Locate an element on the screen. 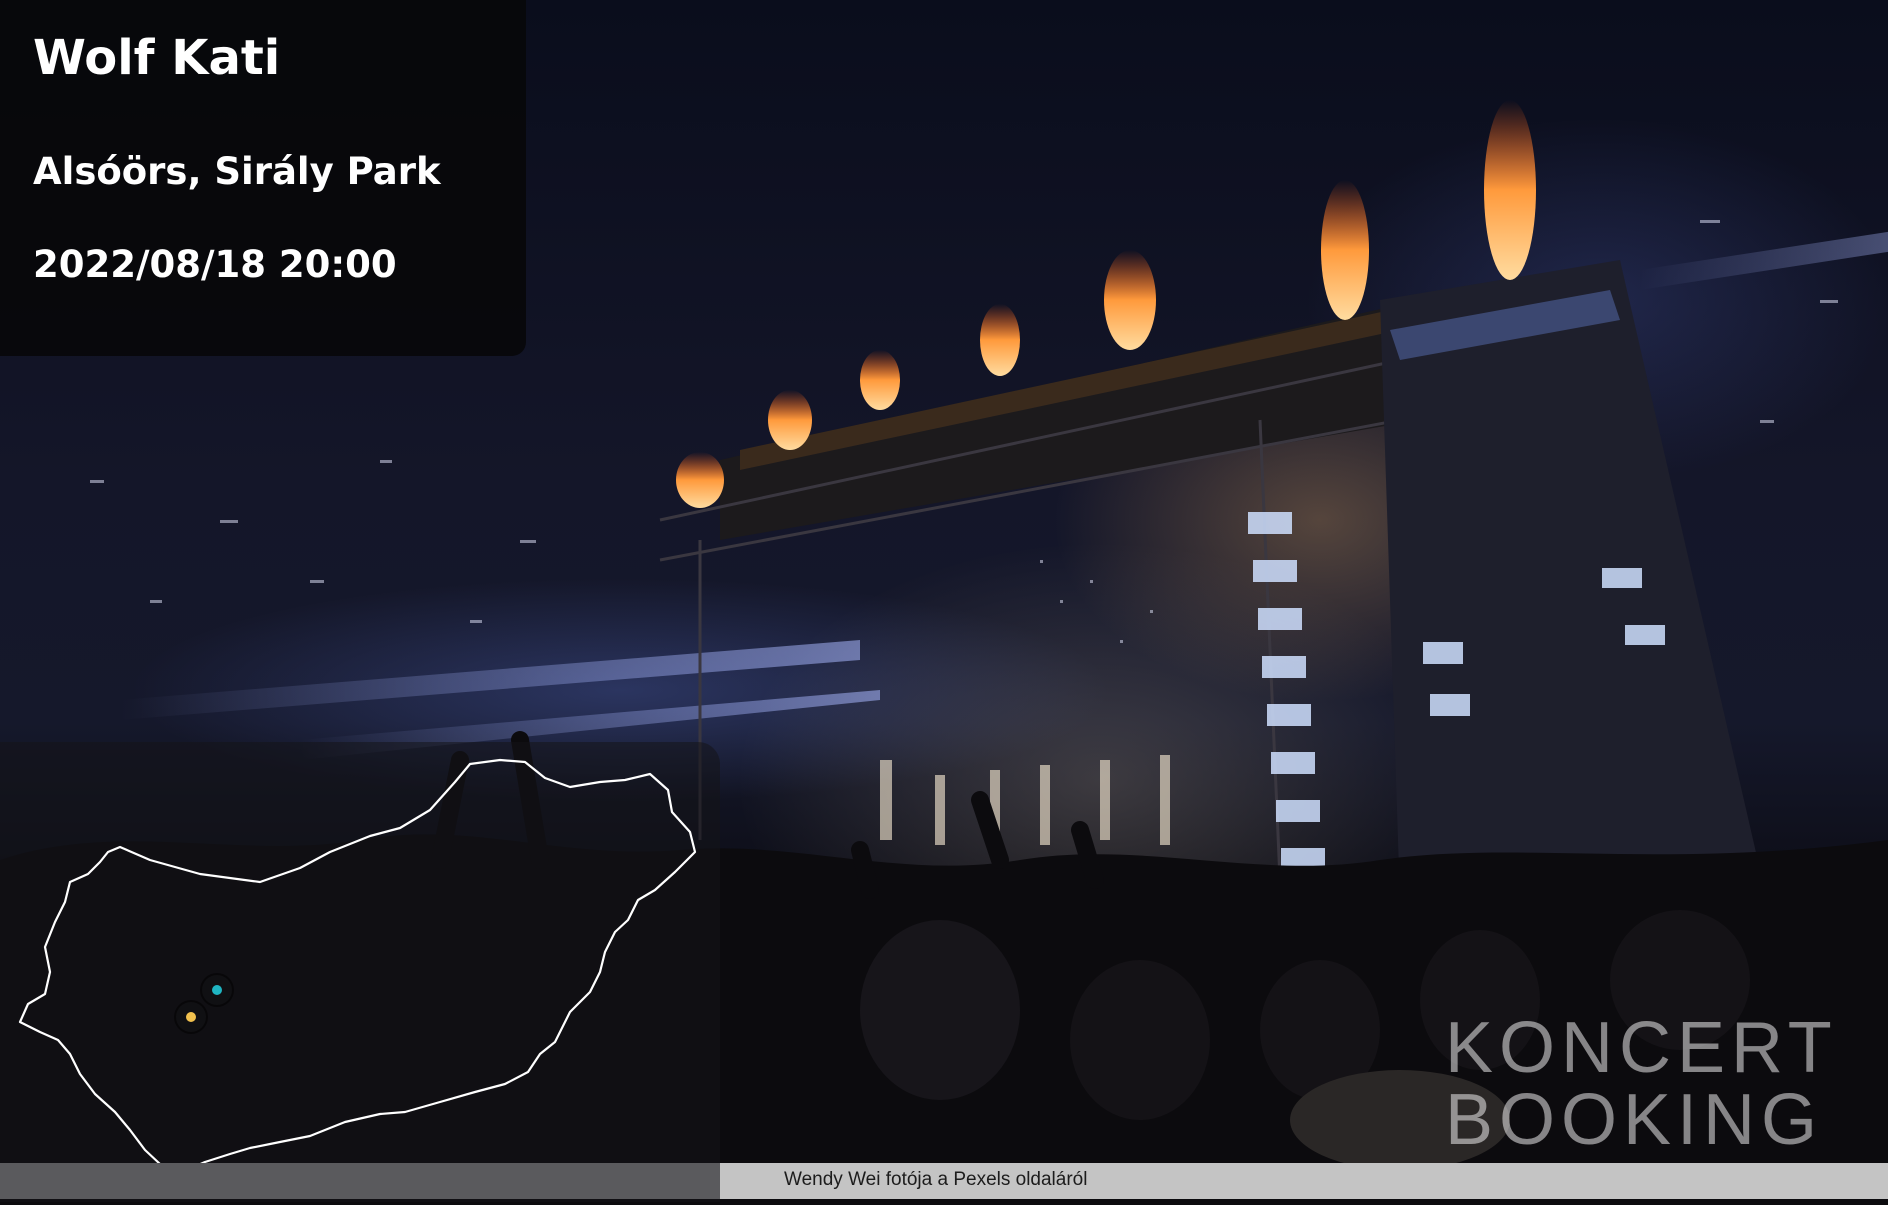 This screenshot has height=1205, width=1888. hungary-outline-map is located at coordinates (357, 966).